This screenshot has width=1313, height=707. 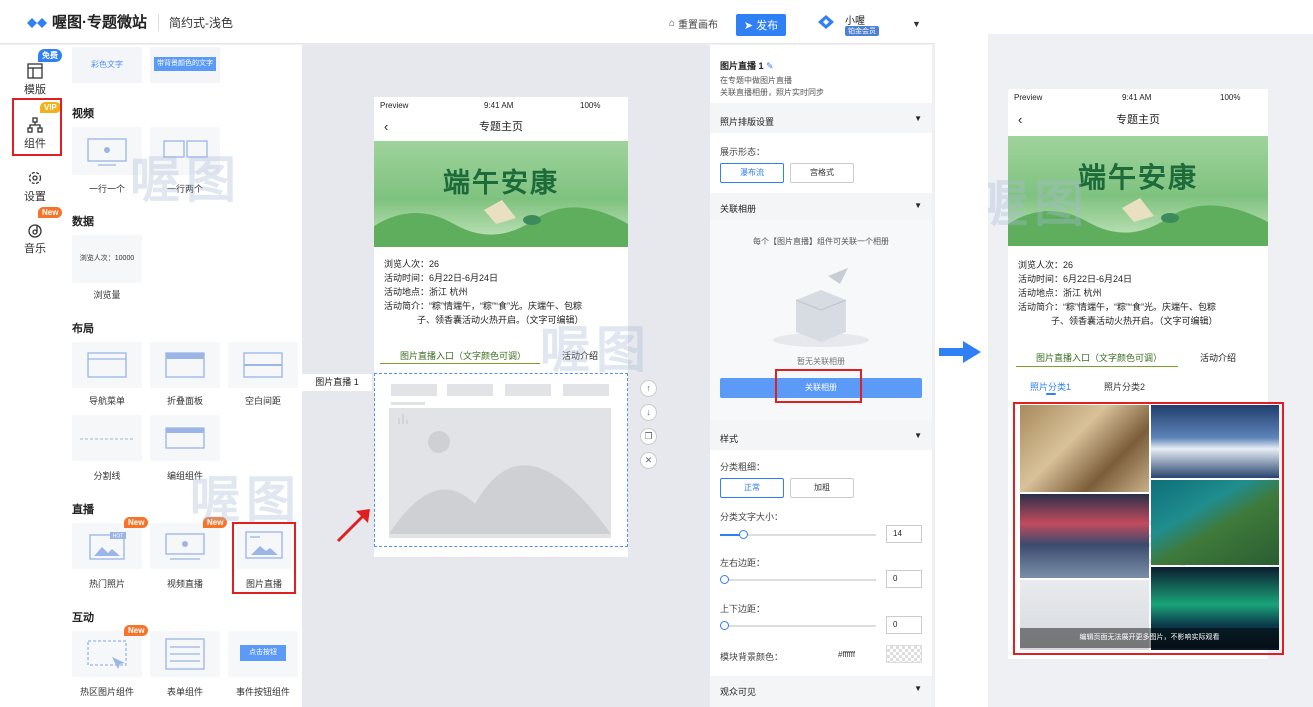 What do you see at coordinates (1218, 357) in the screenshot?
I see `preview-tab-activity: 活动介绍` at bounding box center [1218, 357].